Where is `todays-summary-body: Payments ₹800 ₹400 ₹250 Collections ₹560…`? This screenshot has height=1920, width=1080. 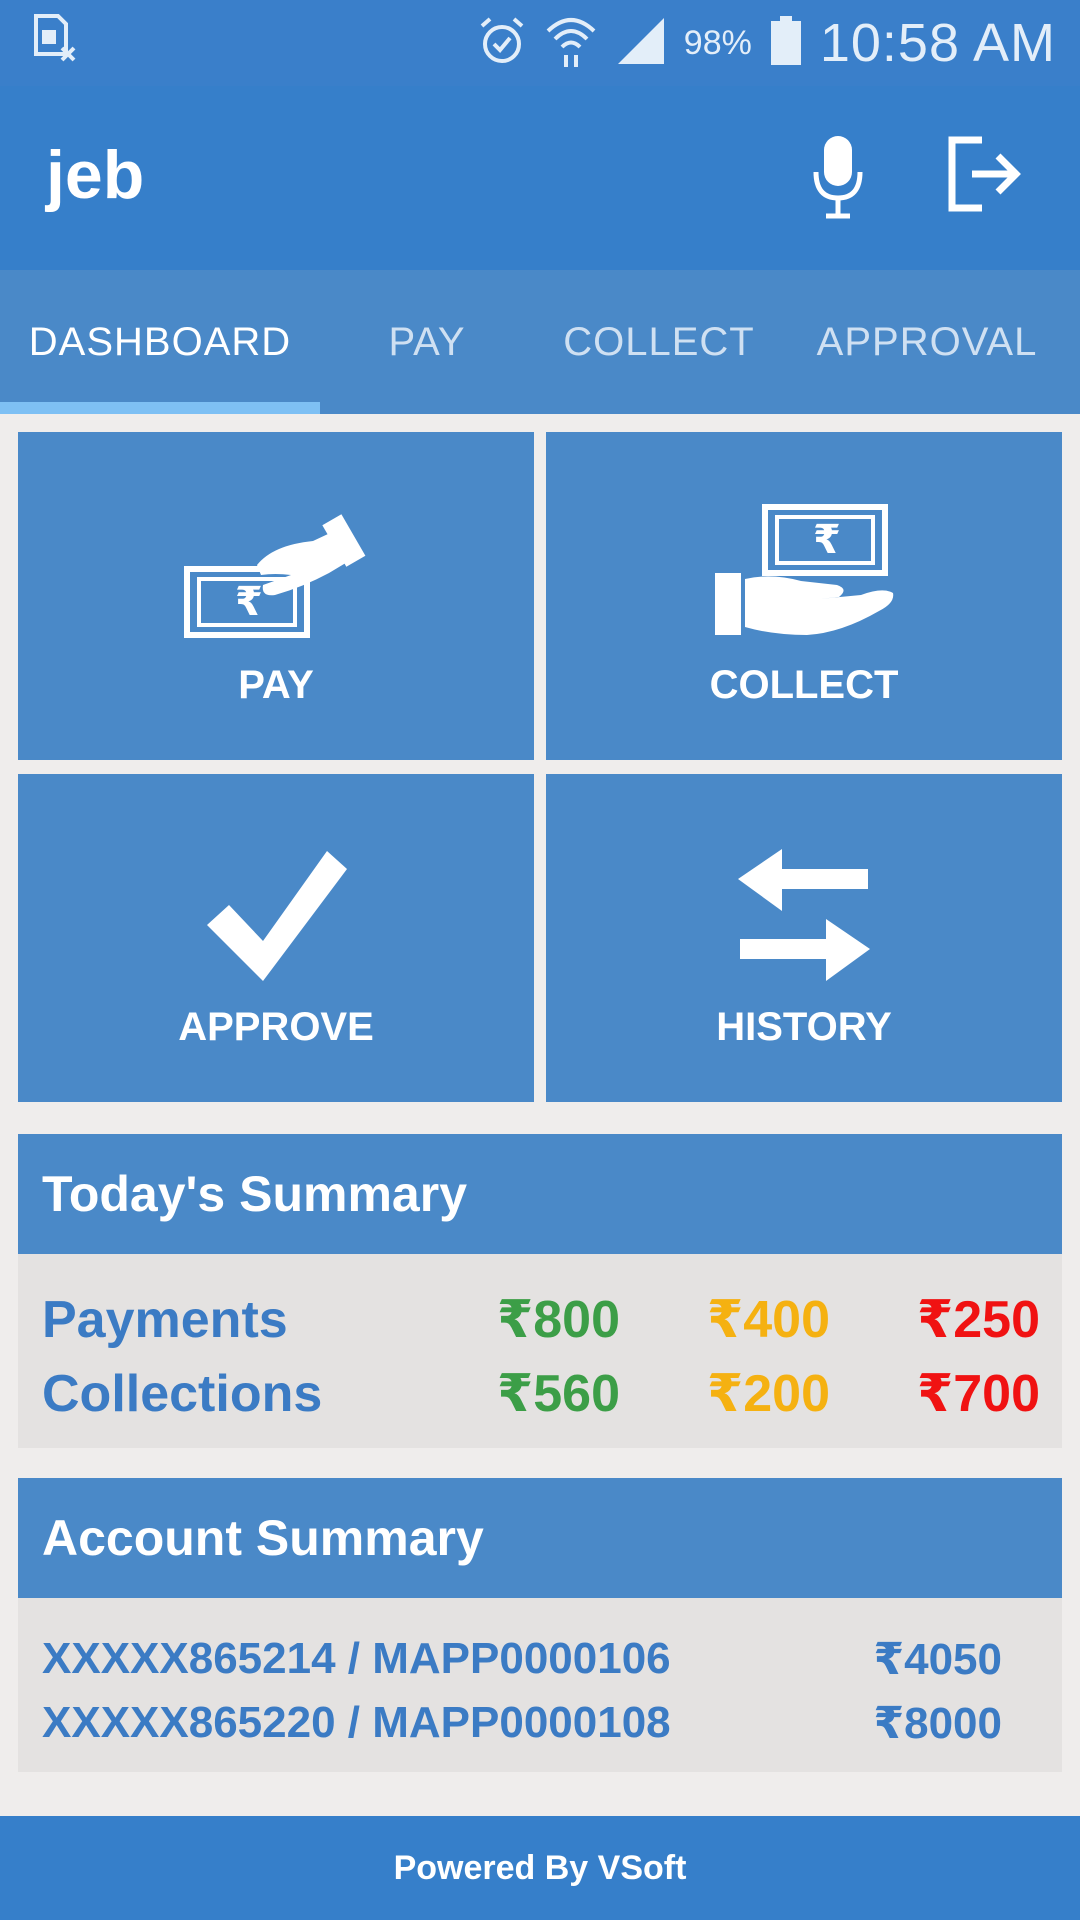
todays-summary-body: Payments ₹800 ₹400 ₹250 Collections ₹560… is located at coordinates (540, 1351).